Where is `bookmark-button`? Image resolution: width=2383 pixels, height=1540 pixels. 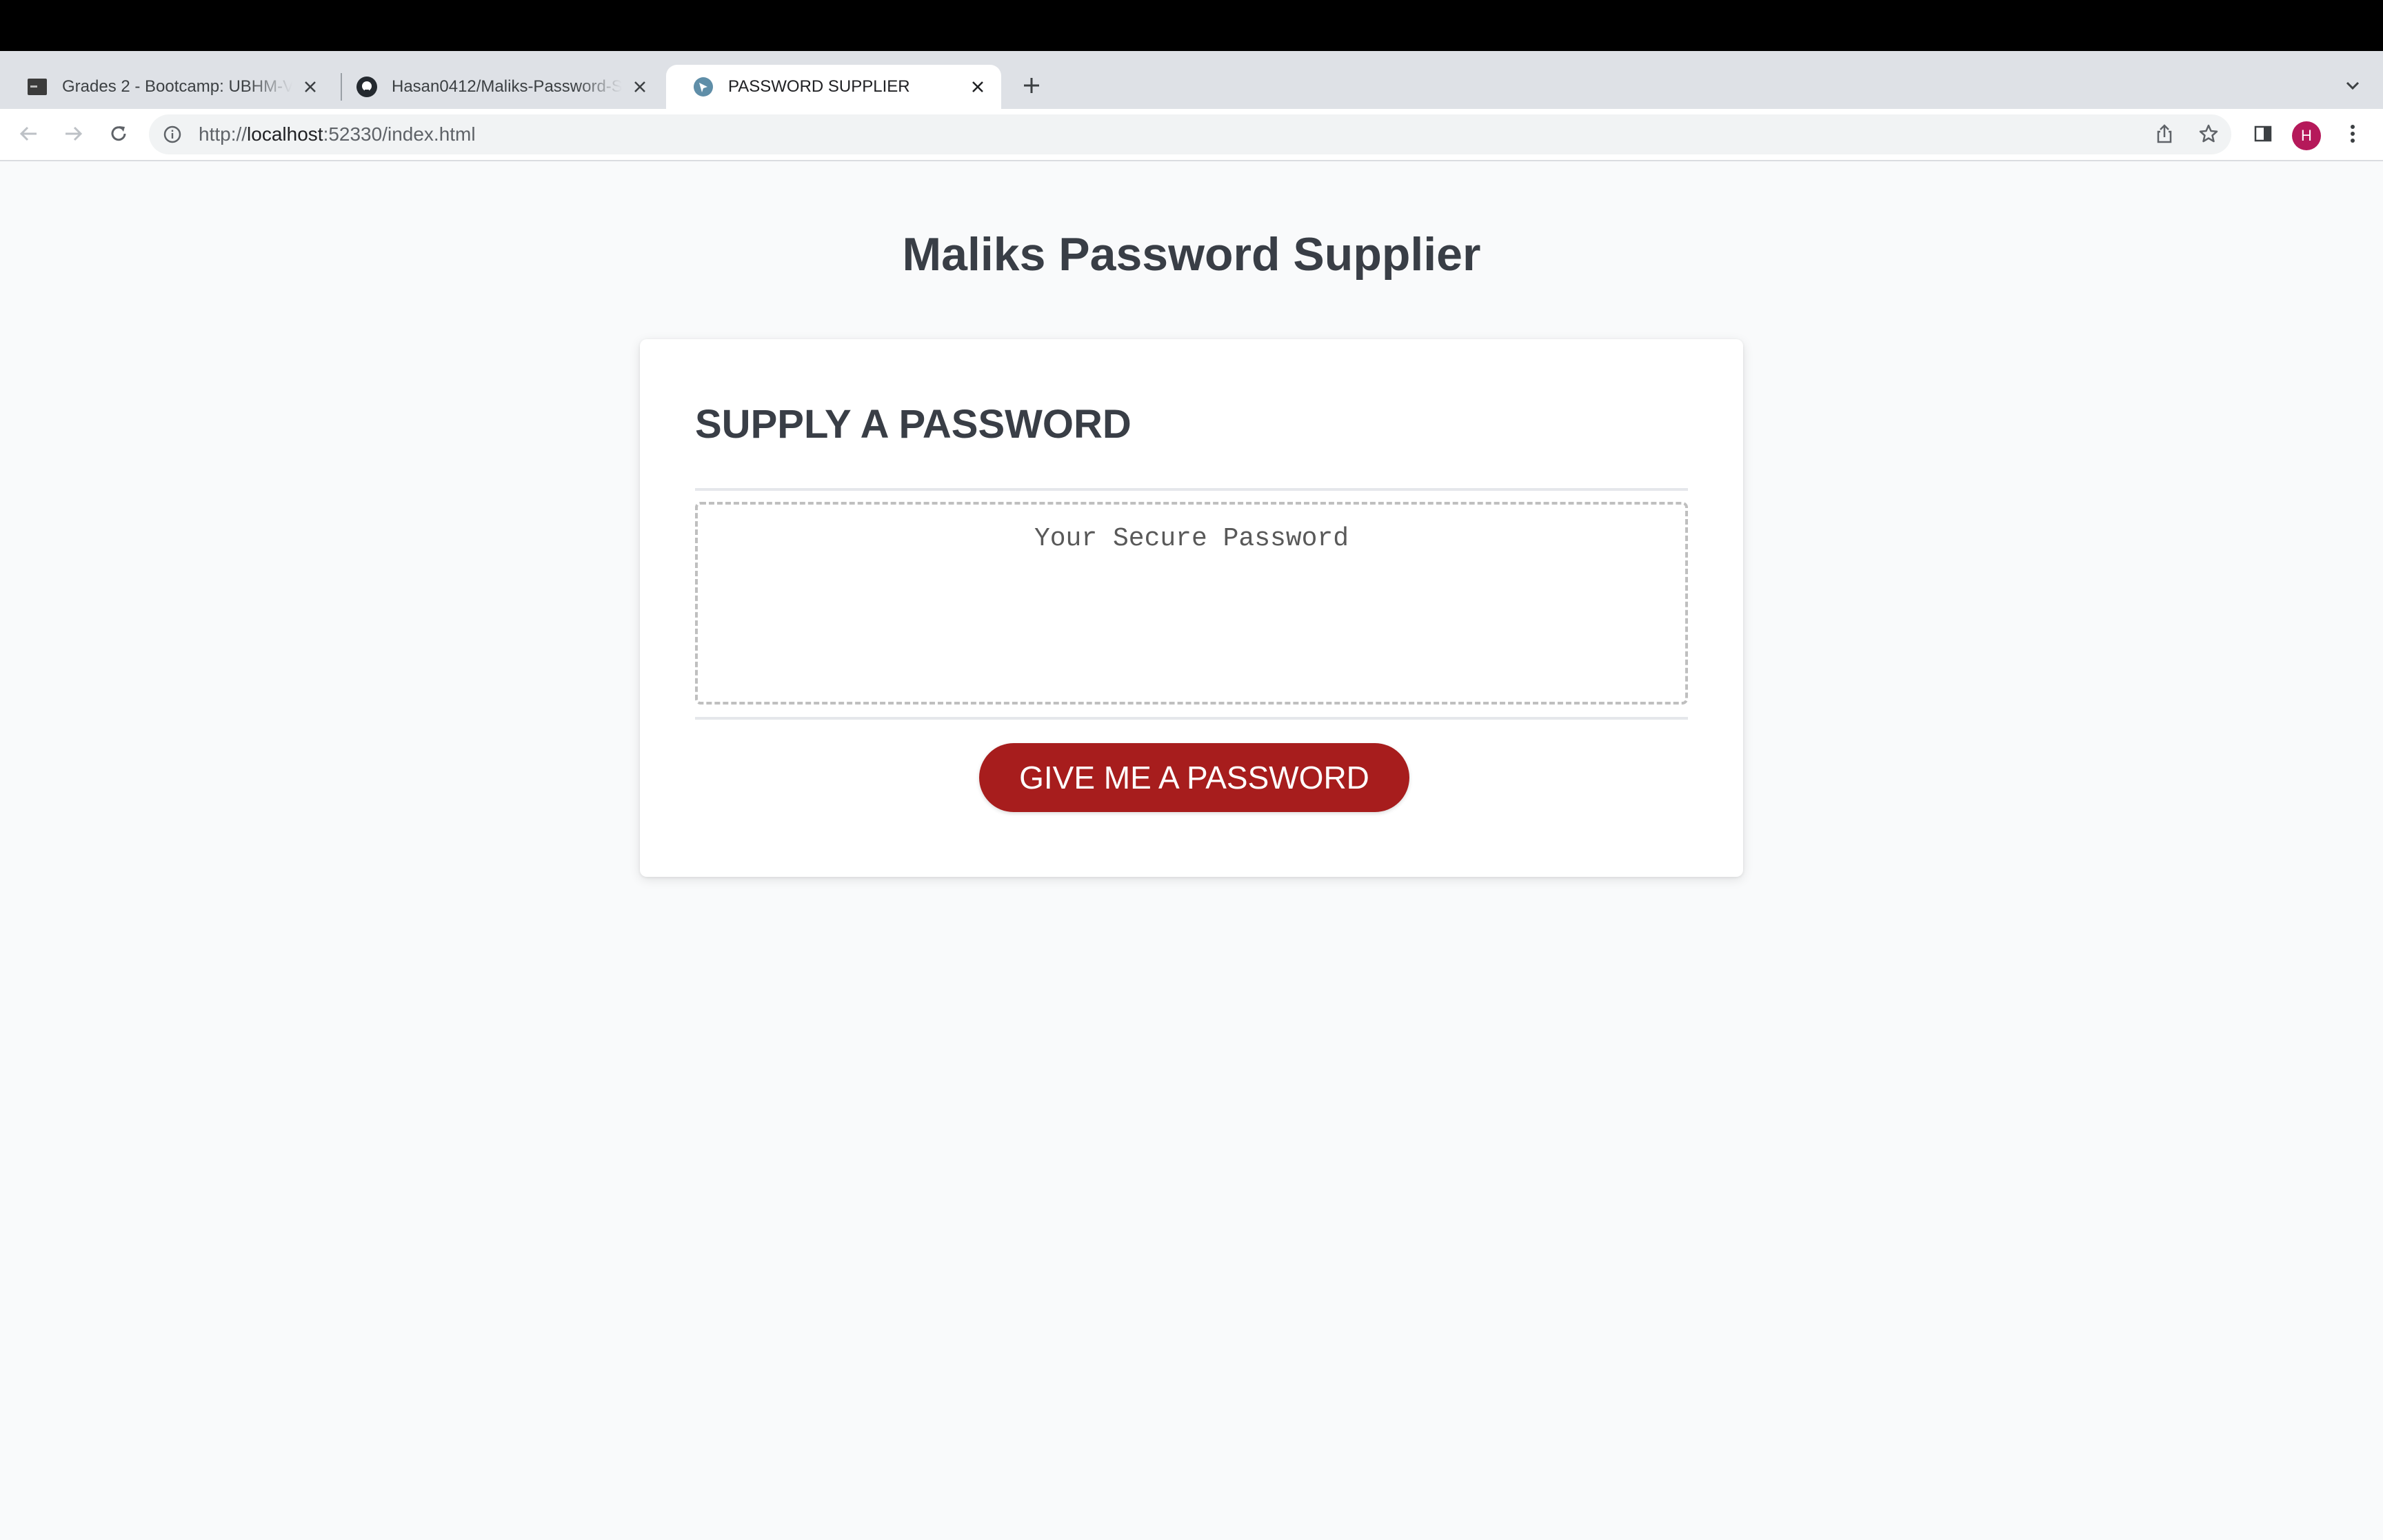
bookmark-button is located at coordinates (2208, 134).